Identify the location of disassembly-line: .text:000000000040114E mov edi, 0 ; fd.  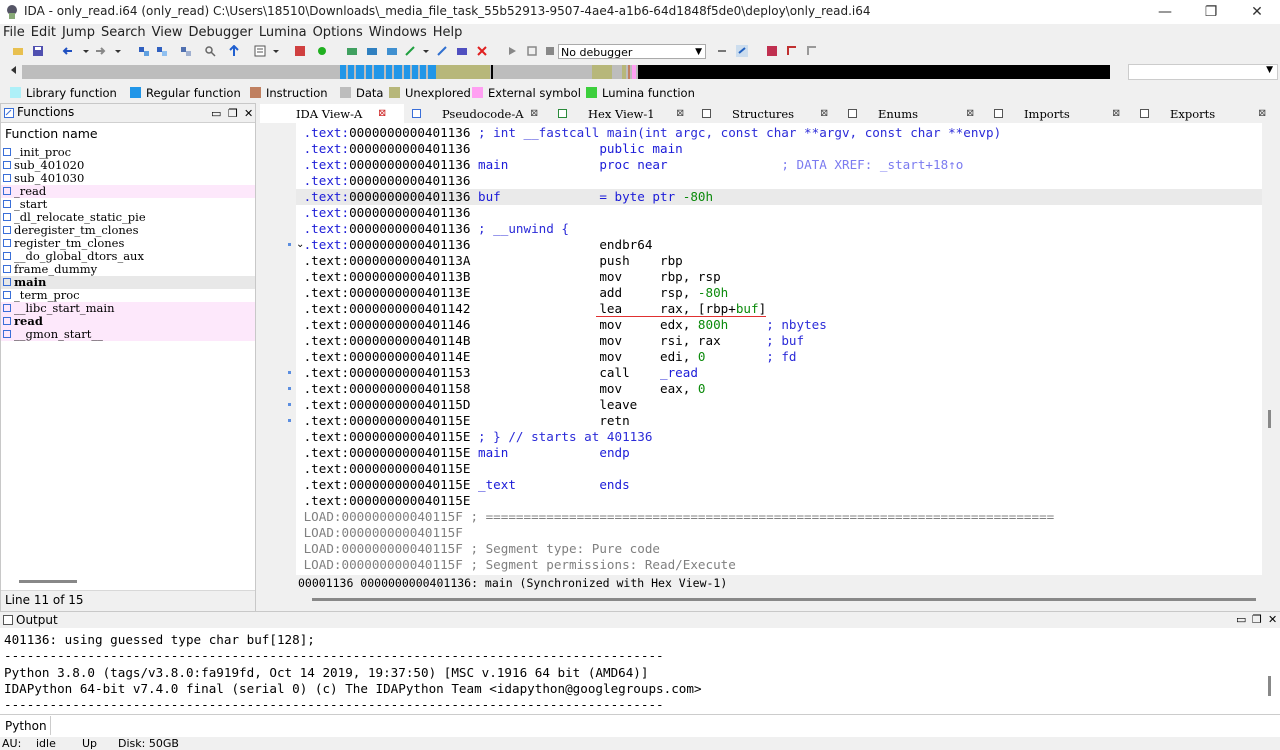
(779, 357).